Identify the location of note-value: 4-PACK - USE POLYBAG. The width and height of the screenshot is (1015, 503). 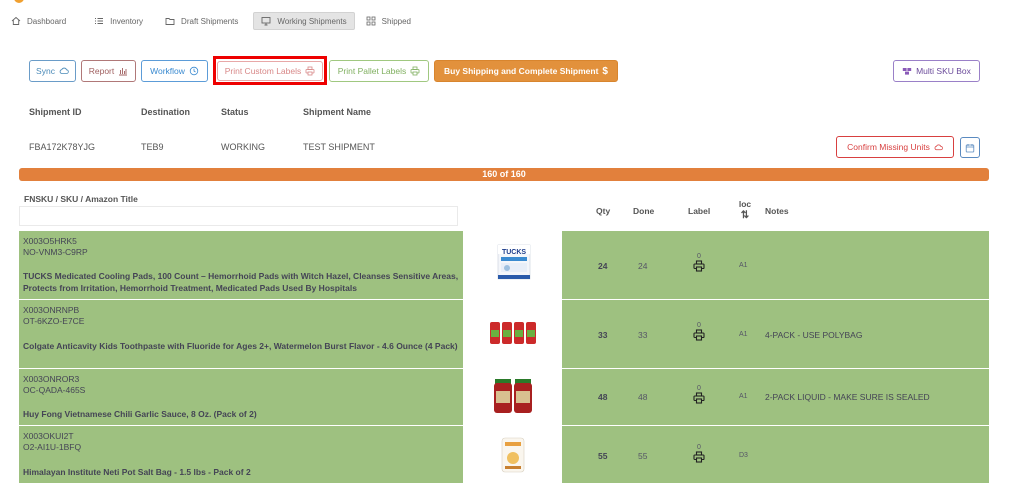
(814, 335).